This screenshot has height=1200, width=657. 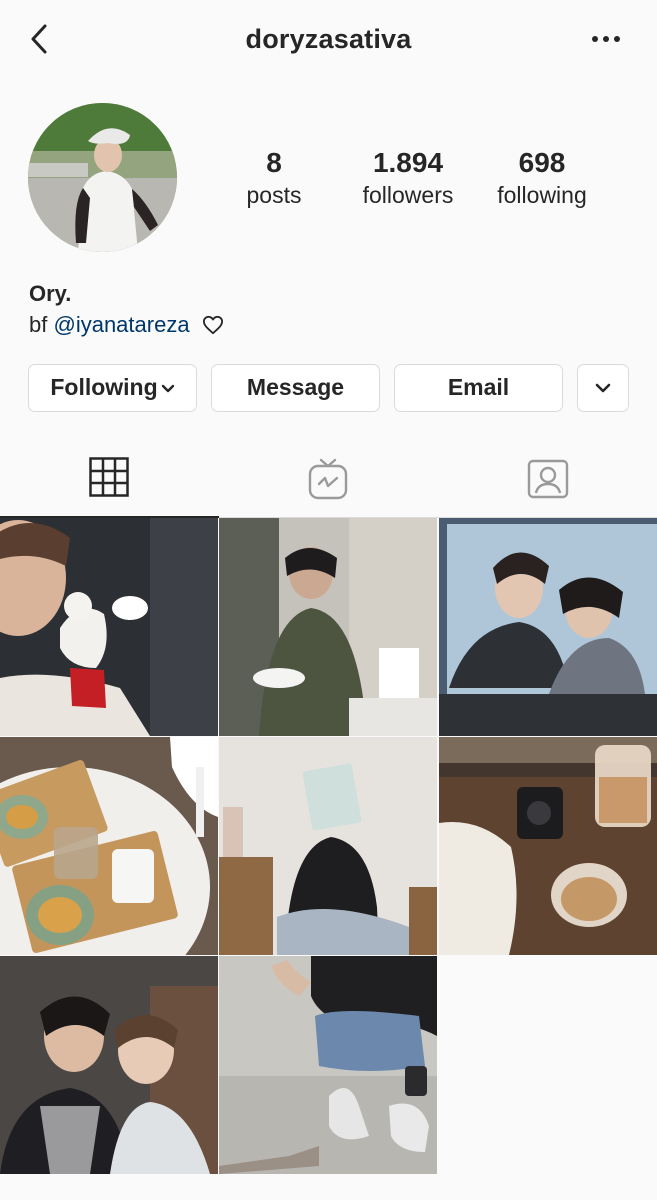 What do you see at coordinates (542, 162) in the screenshot?
I see `following-count: 698` at bounding box center [542, 162].